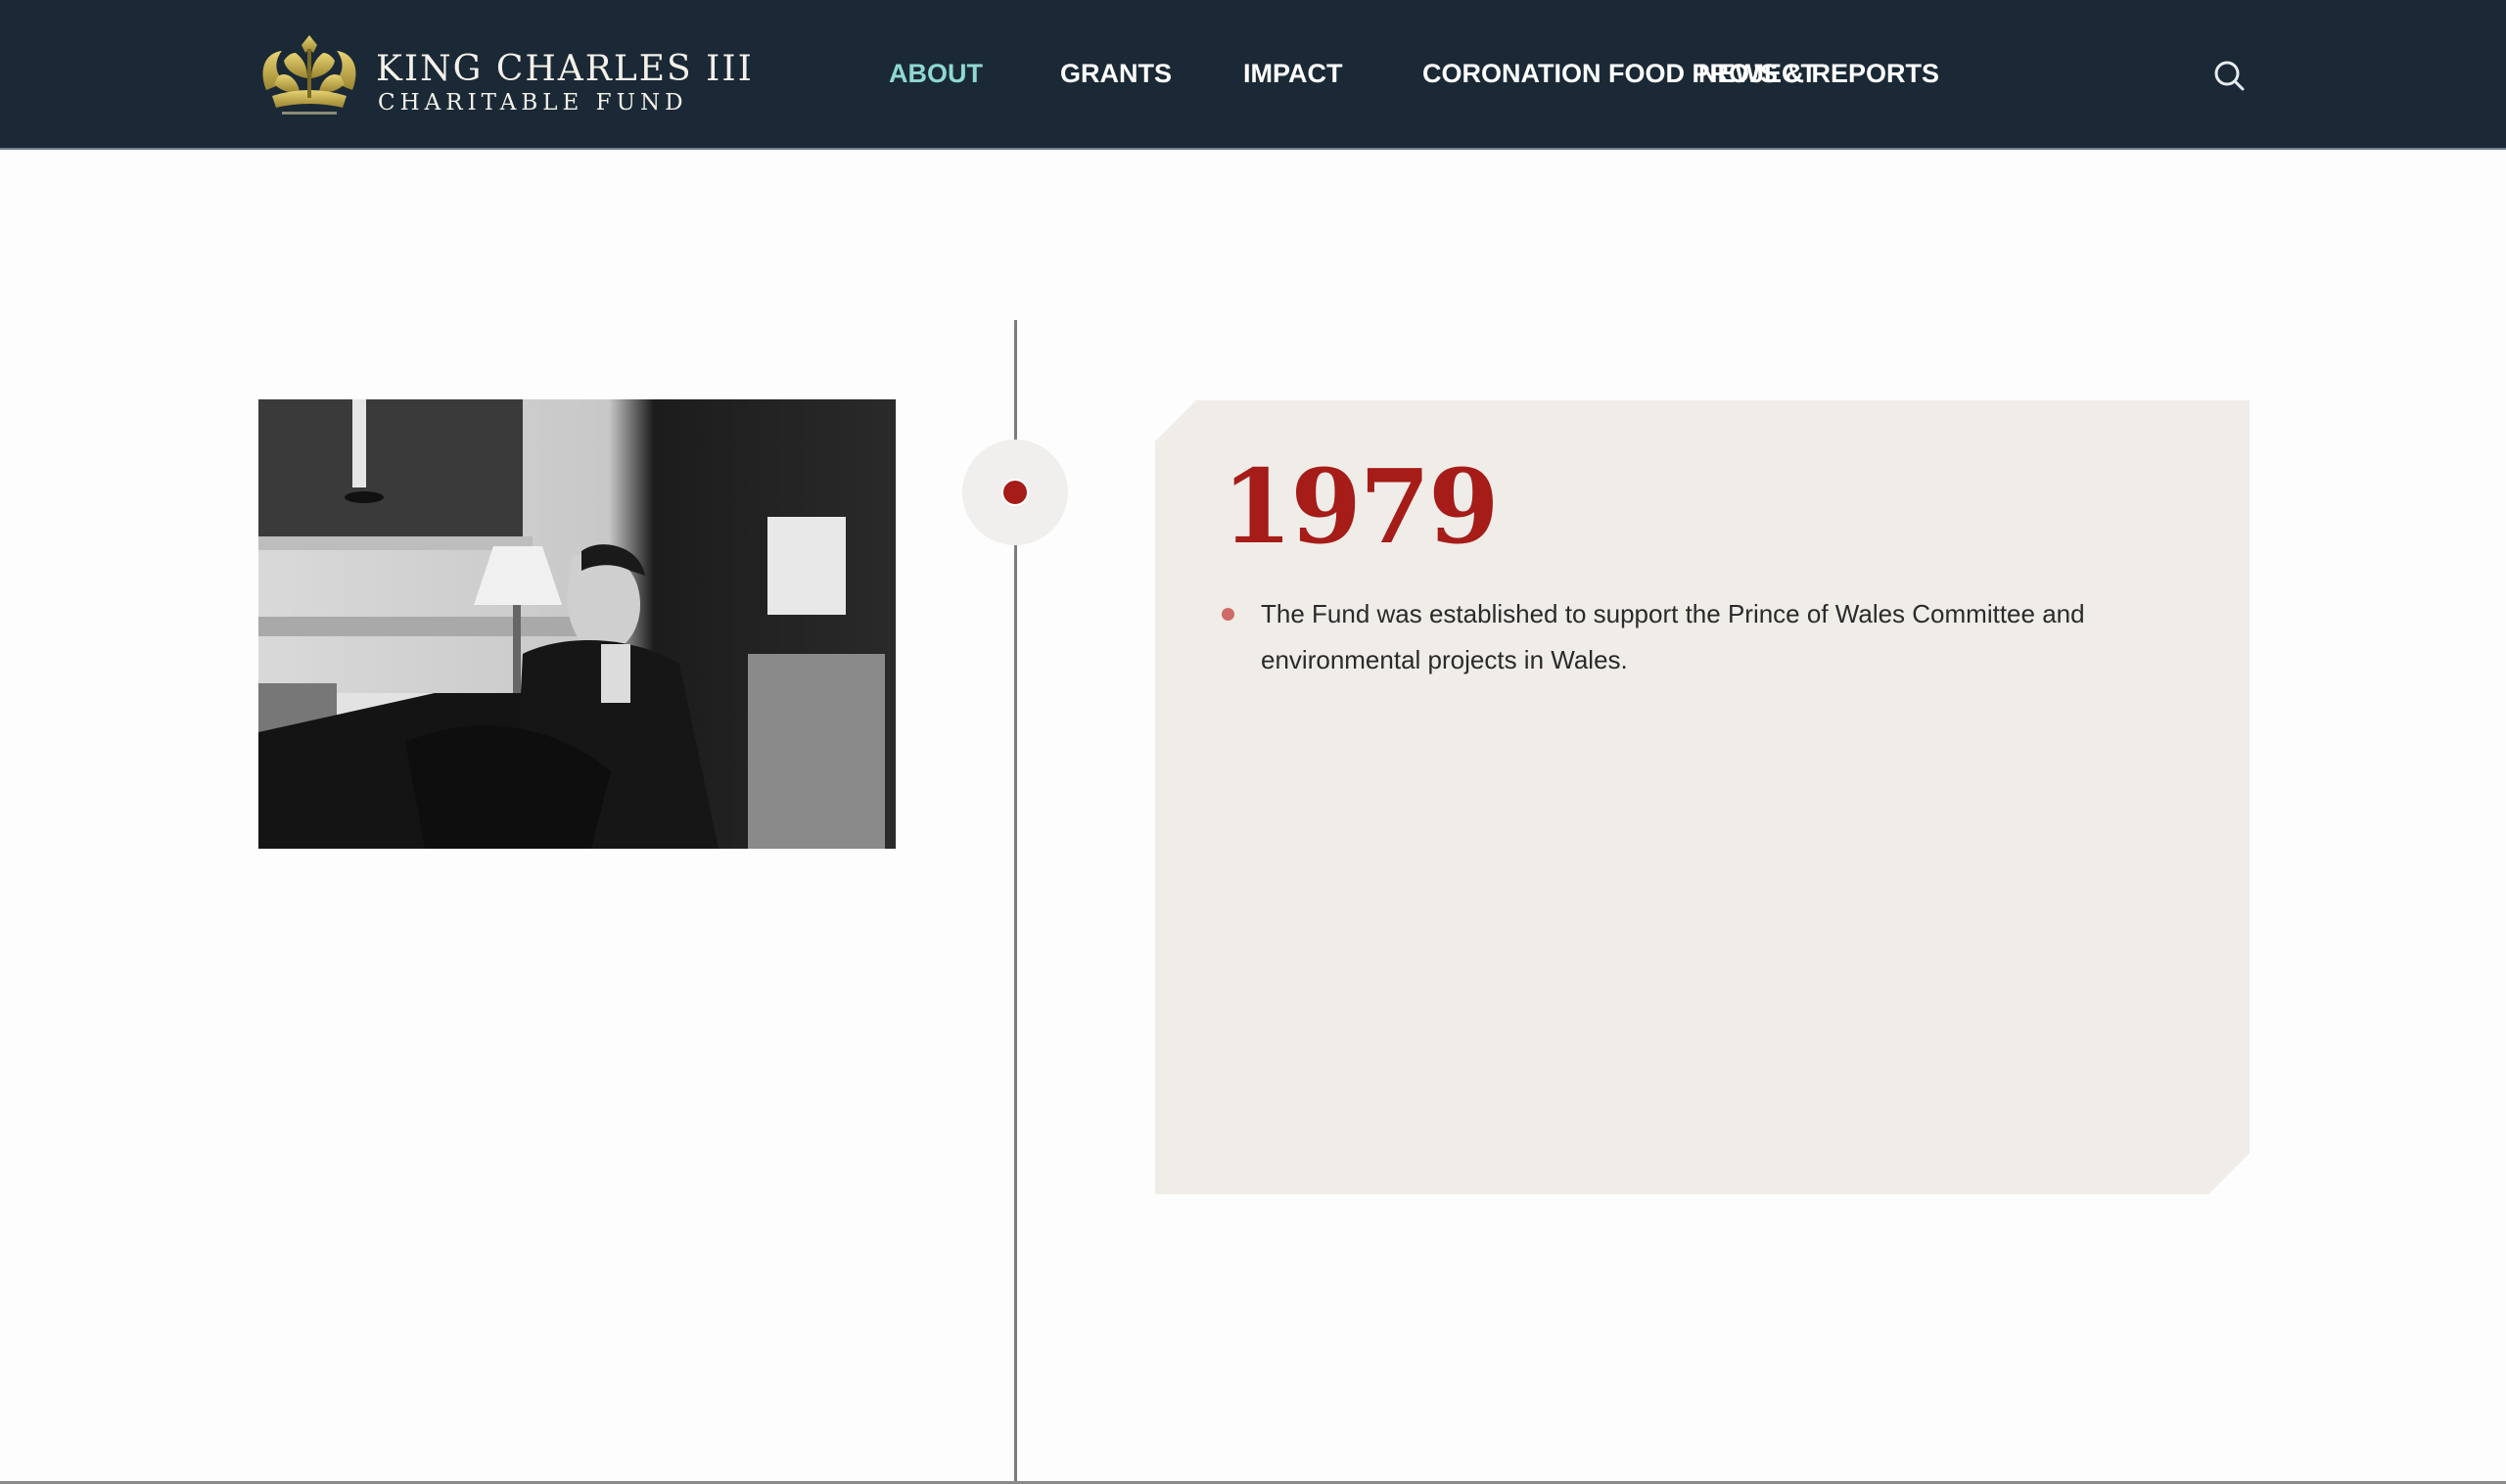  I want to click on photo-image, so click(577, 624).